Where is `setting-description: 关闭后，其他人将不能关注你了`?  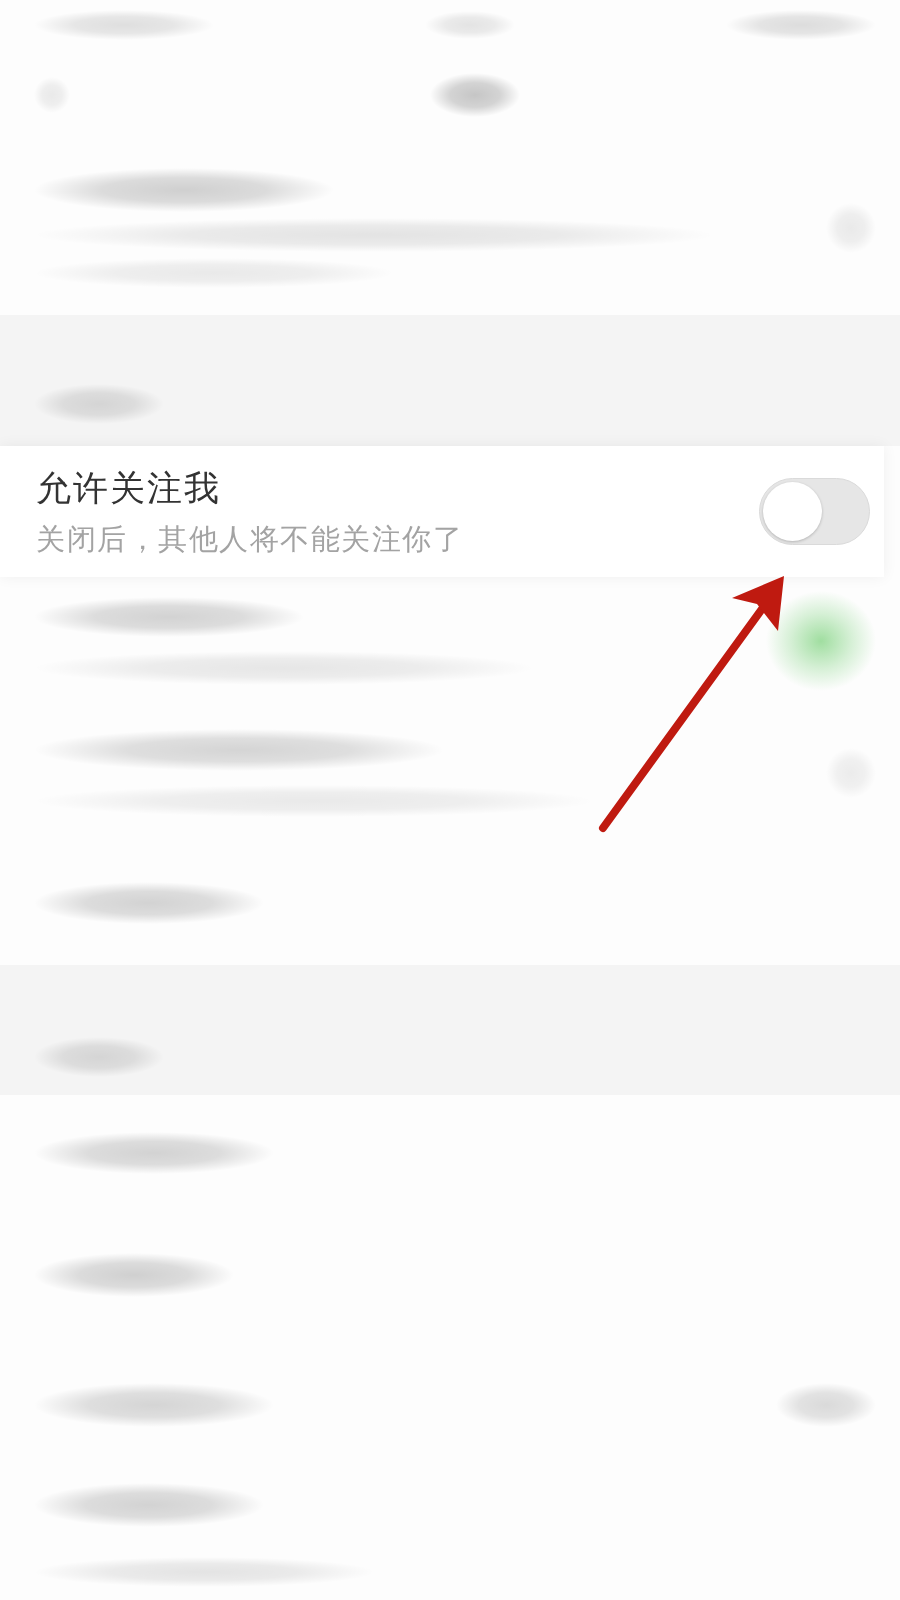 setting-description: 关闭后，其他人将不能关注你了 is located at coordinates (249, 538).